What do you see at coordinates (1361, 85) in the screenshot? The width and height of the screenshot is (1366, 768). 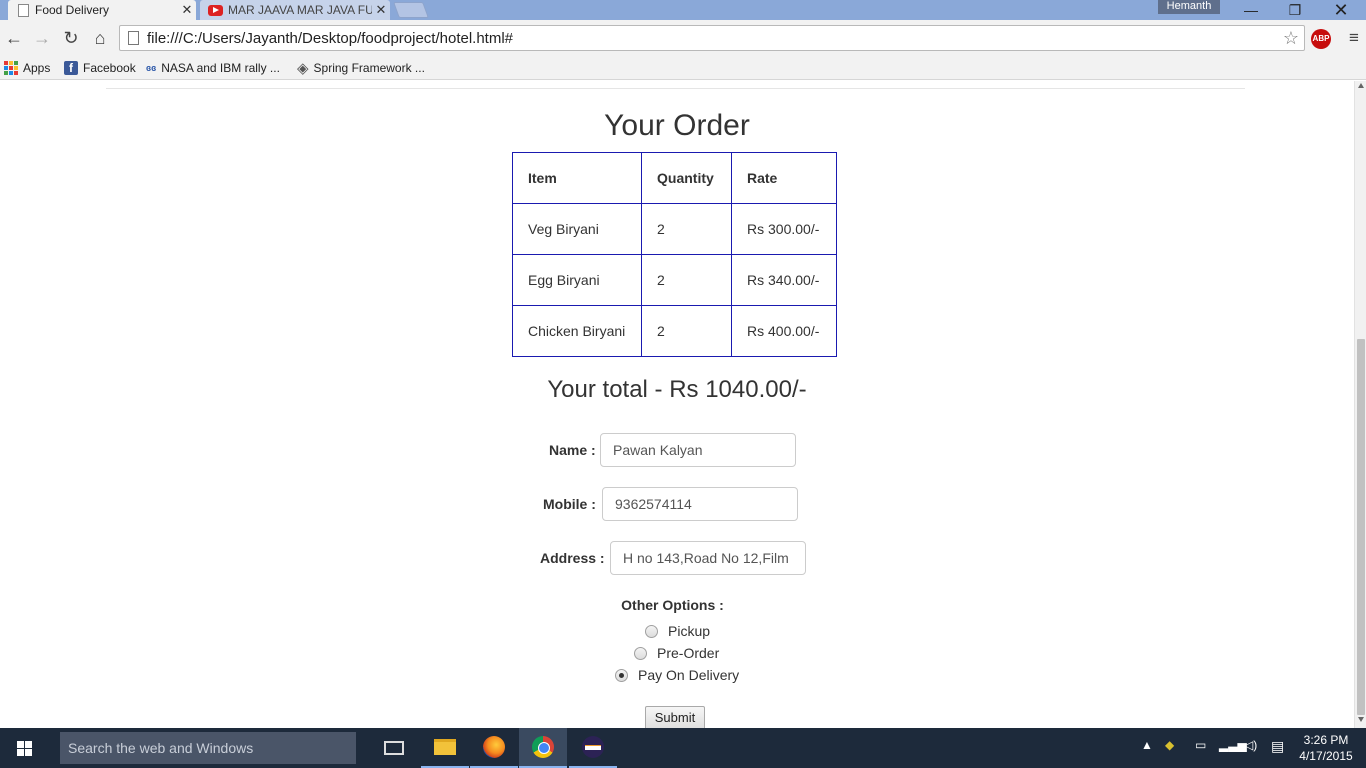 I see `scroll-up-arrow-icon` at bounding box center [1361, 85].